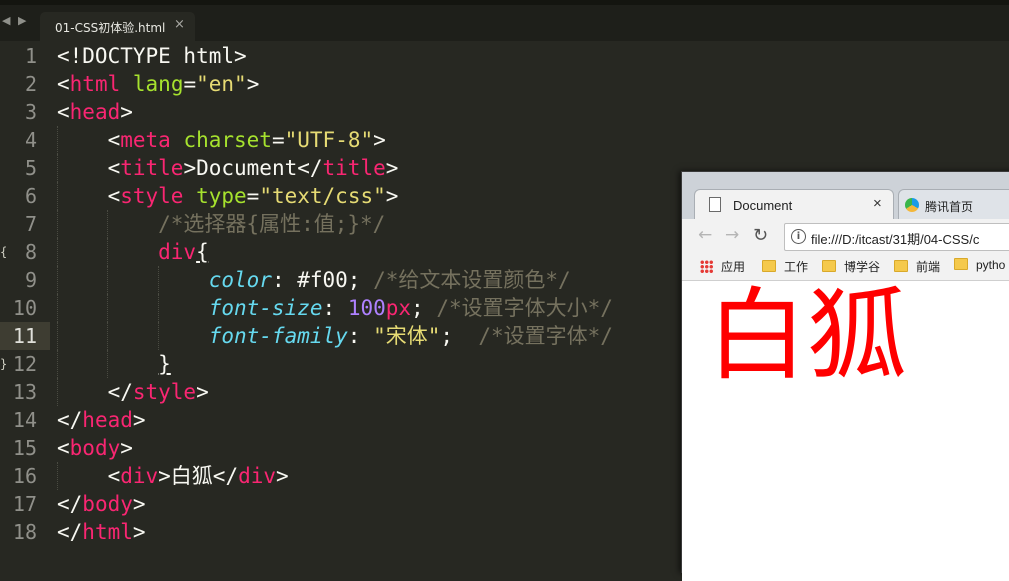 This screenshot has height=581, width=1009. Describe the element at coordinates (24, 476) in the screenshot. I see `line-number: 16` at that location.